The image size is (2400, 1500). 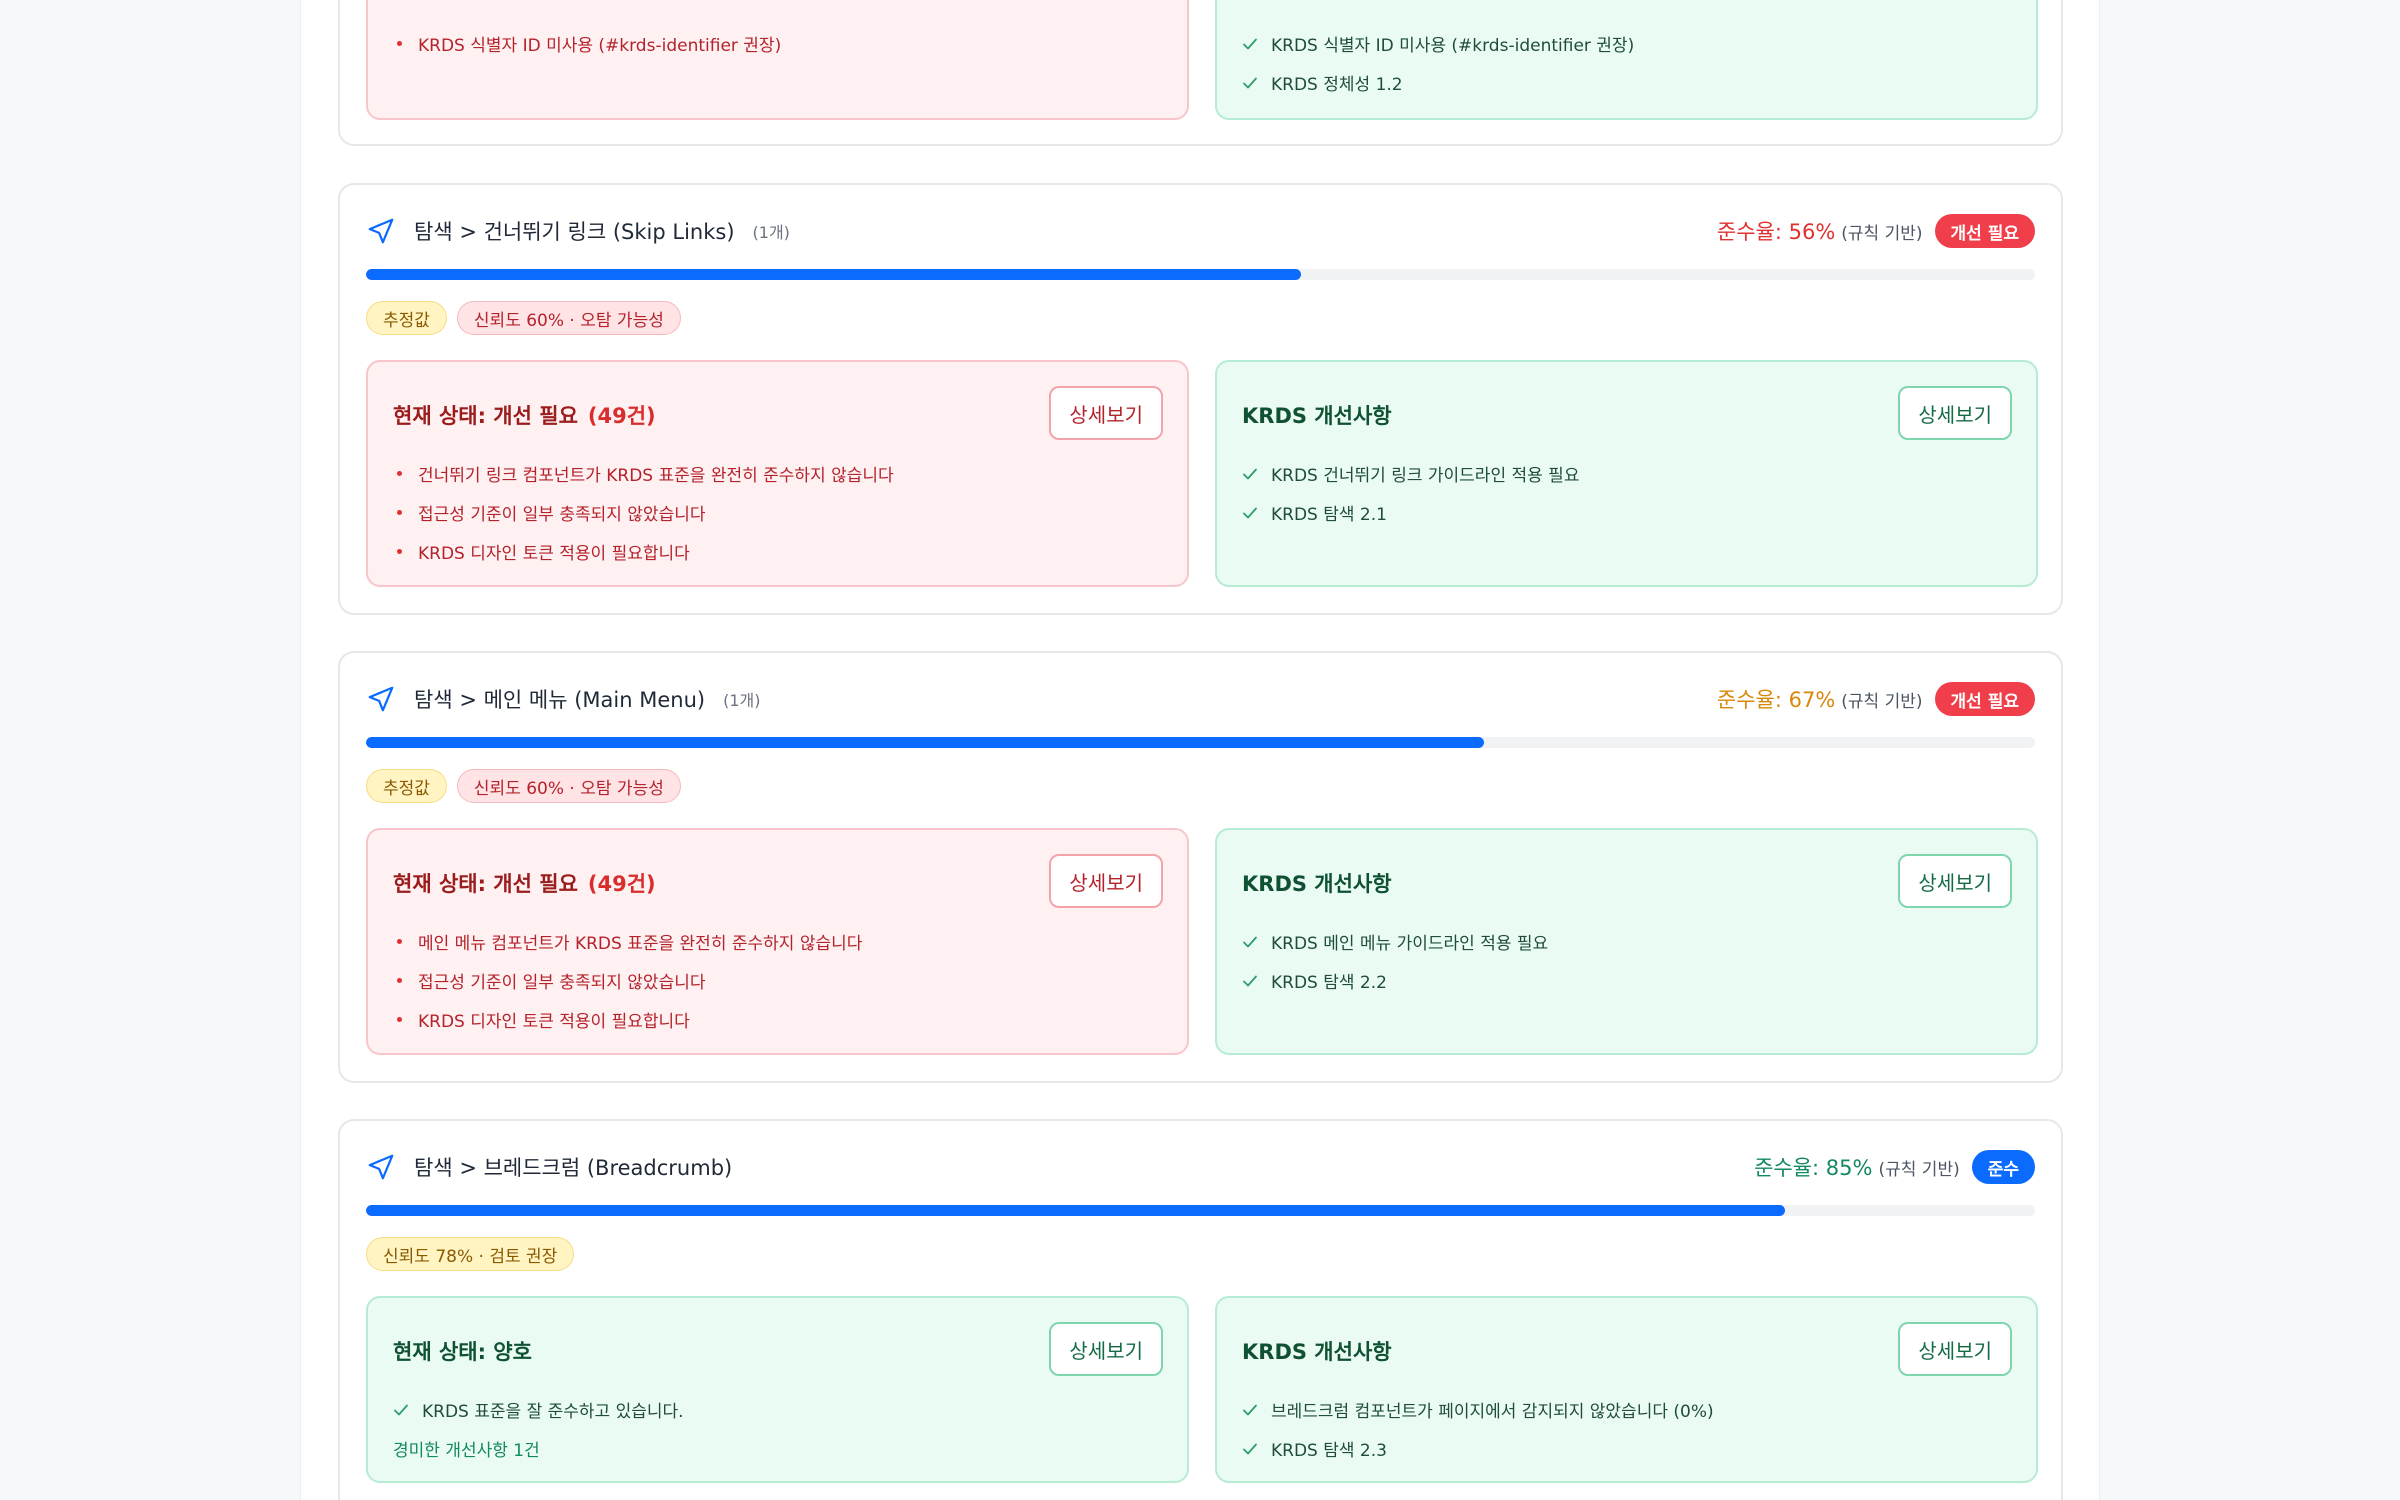 I want to click on list-item: KRDS 정체성 1.2, so click(x=1438, y=82).